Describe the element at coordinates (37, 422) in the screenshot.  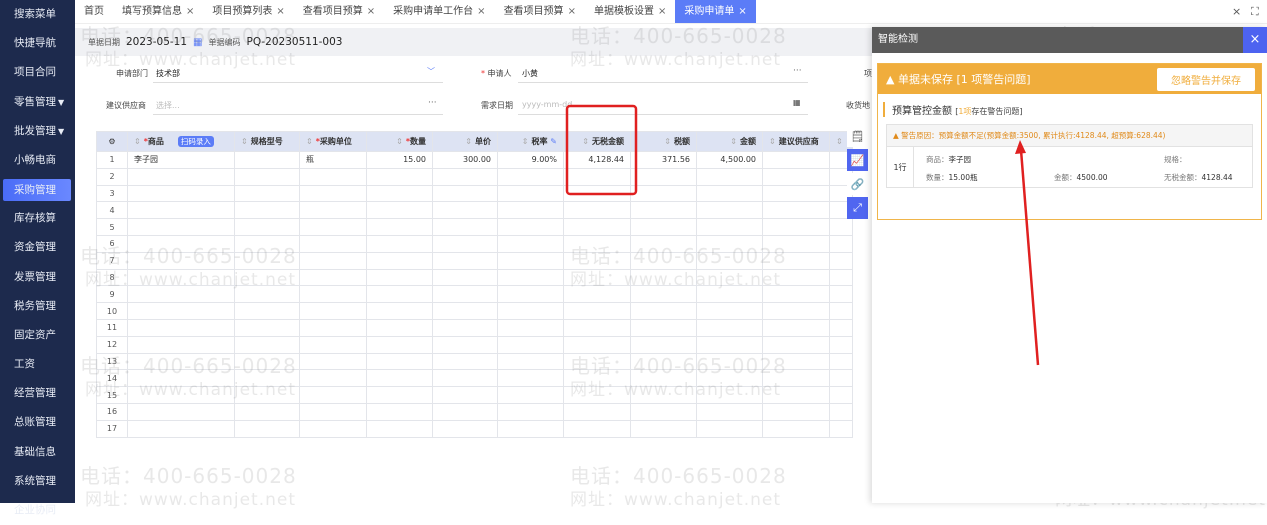
I see `sidebar-item: 总账管理` at that location.